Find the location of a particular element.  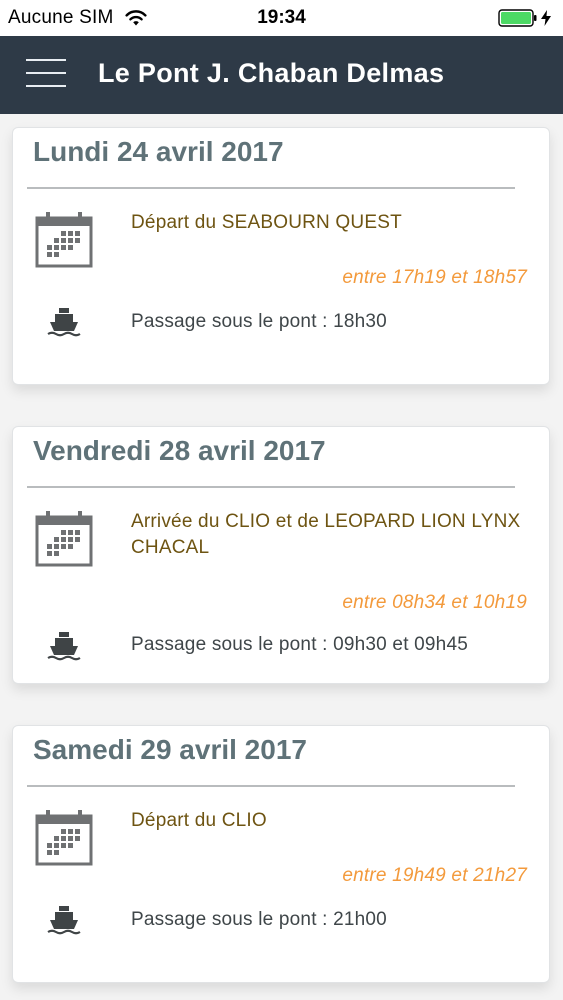

lightning-icon is located at coordinates (546, 18).